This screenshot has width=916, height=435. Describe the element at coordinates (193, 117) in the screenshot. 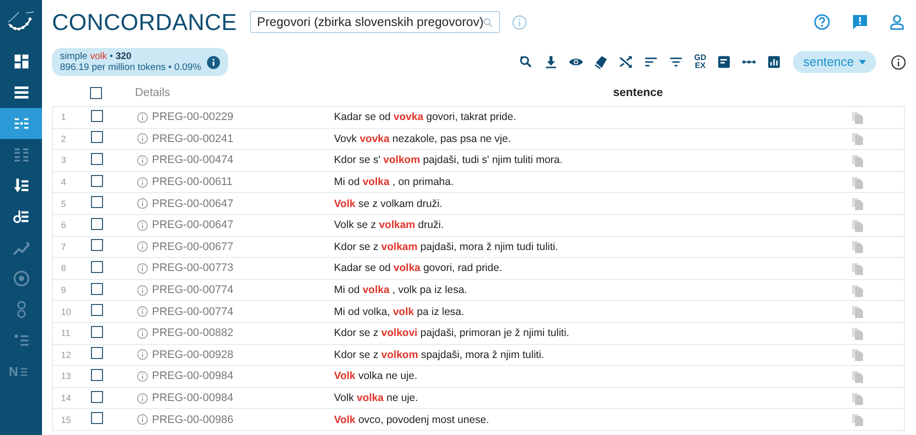

I see `document-id: PREG-00-00229` at that location.